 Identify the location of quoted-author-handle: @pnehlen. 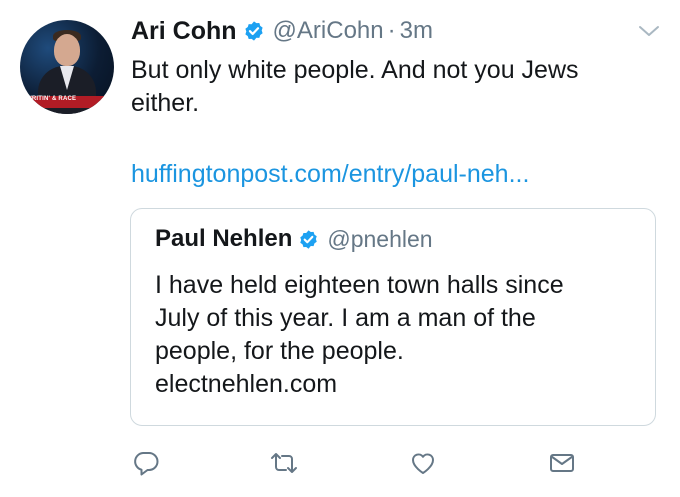
(380, 238).